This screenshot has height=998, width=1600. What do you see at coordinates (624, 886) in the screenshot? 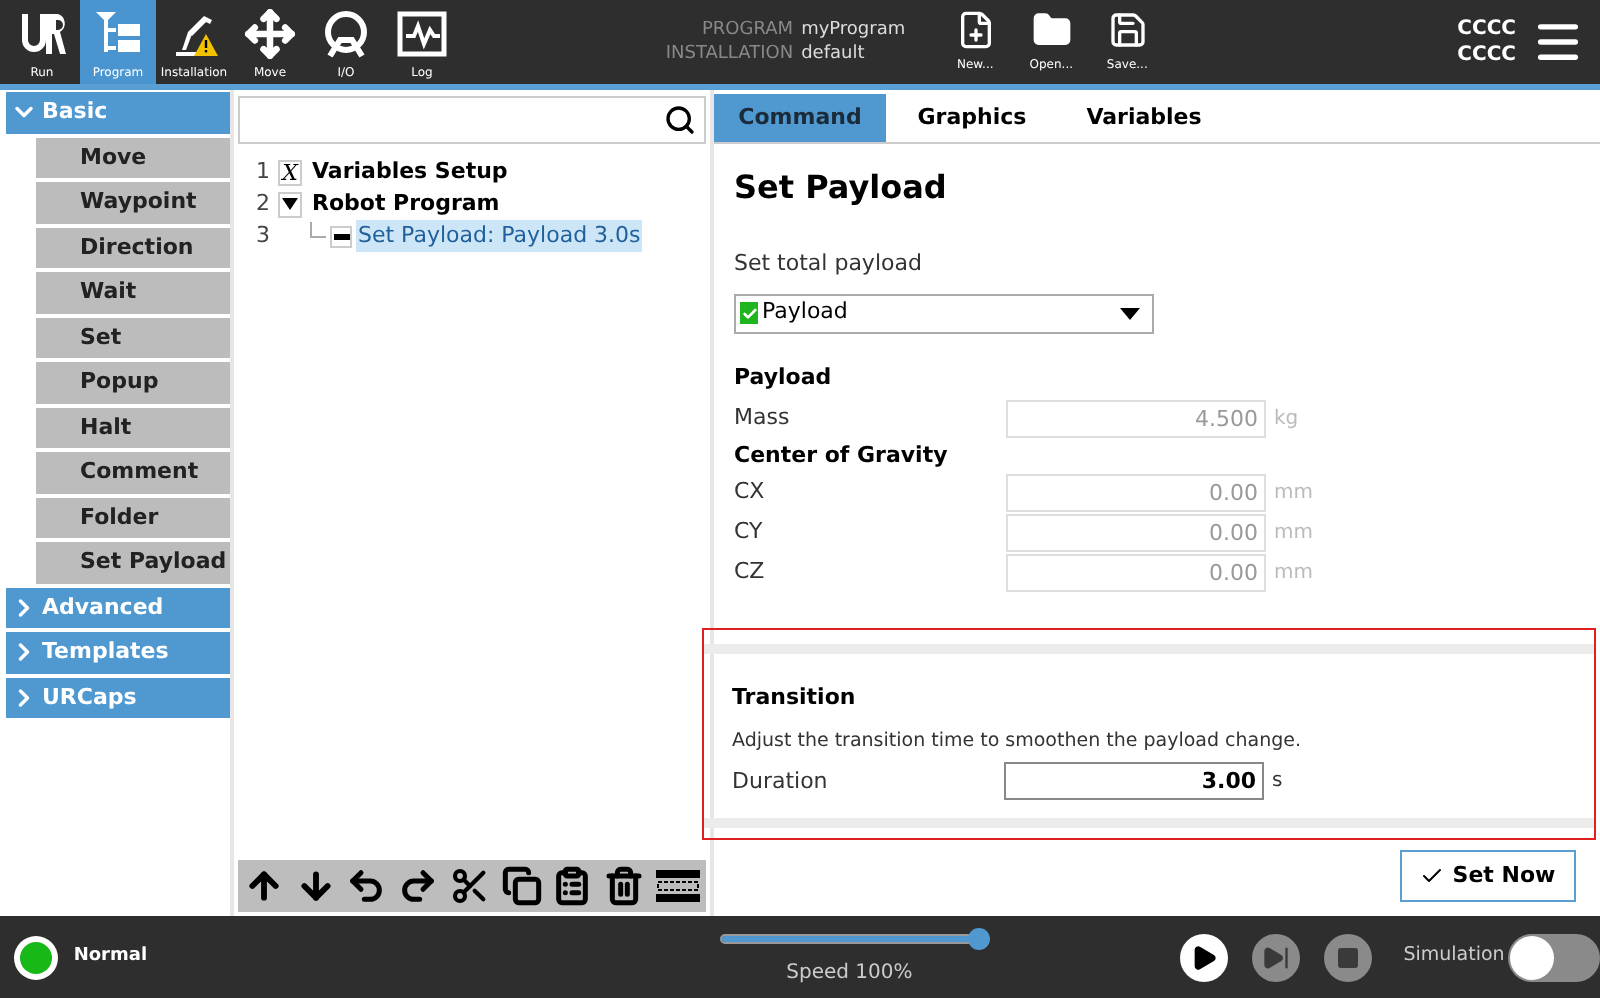
I see `trash-icon` at bounding box center [624, 886].